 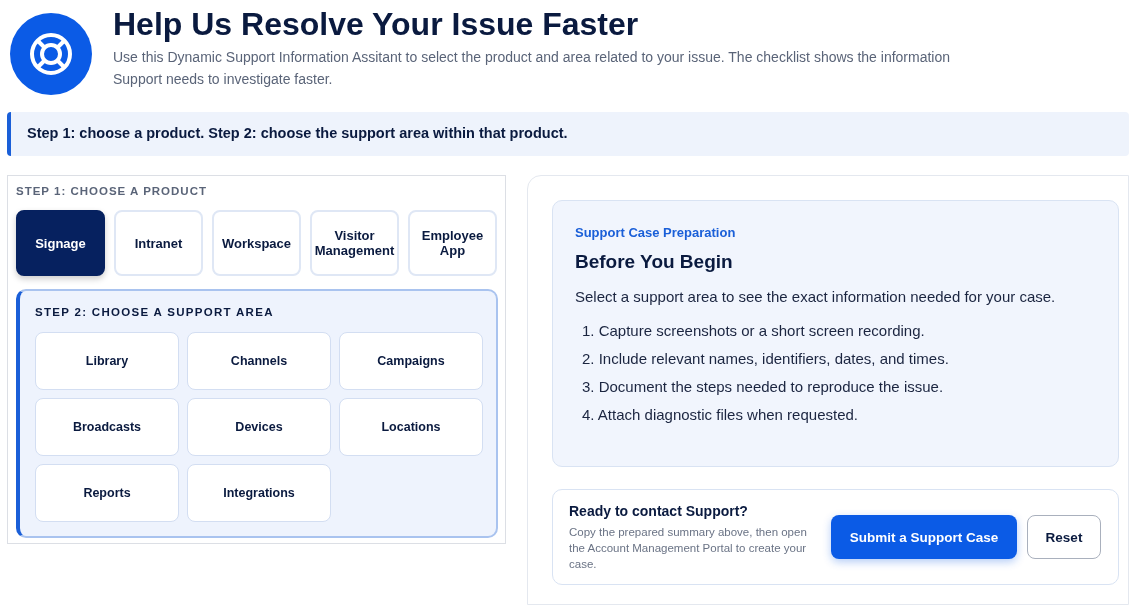 I want to click on product-tab: Signage, so click(x=60, y=243).